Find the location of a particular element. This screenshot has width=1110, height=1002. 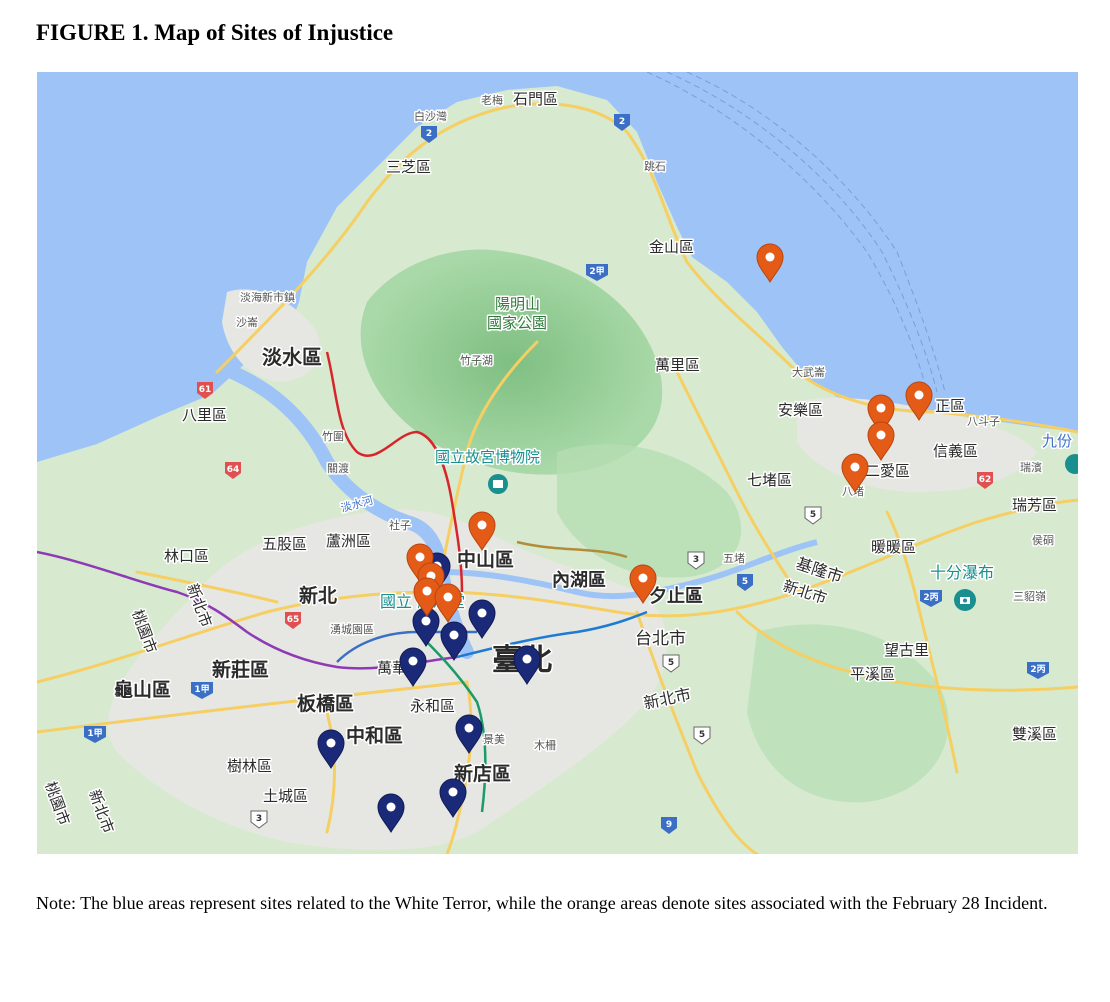

label-xinyi: 信義區 is located at coordinates (955, 451).